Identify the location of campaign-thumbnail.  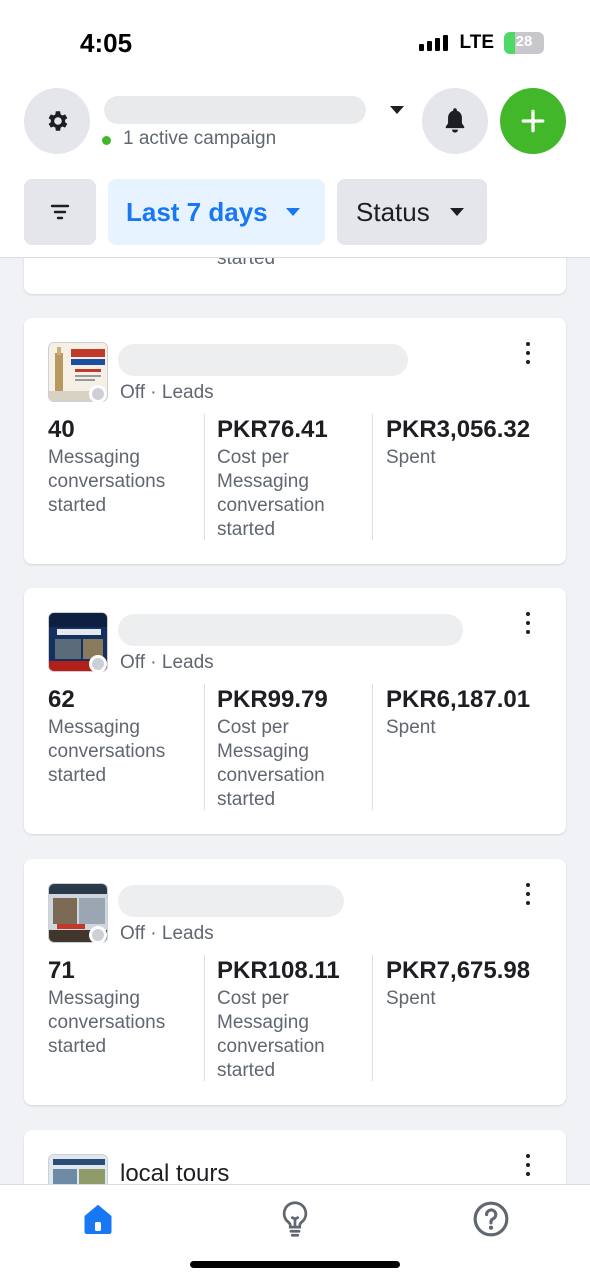
(78, 1169).